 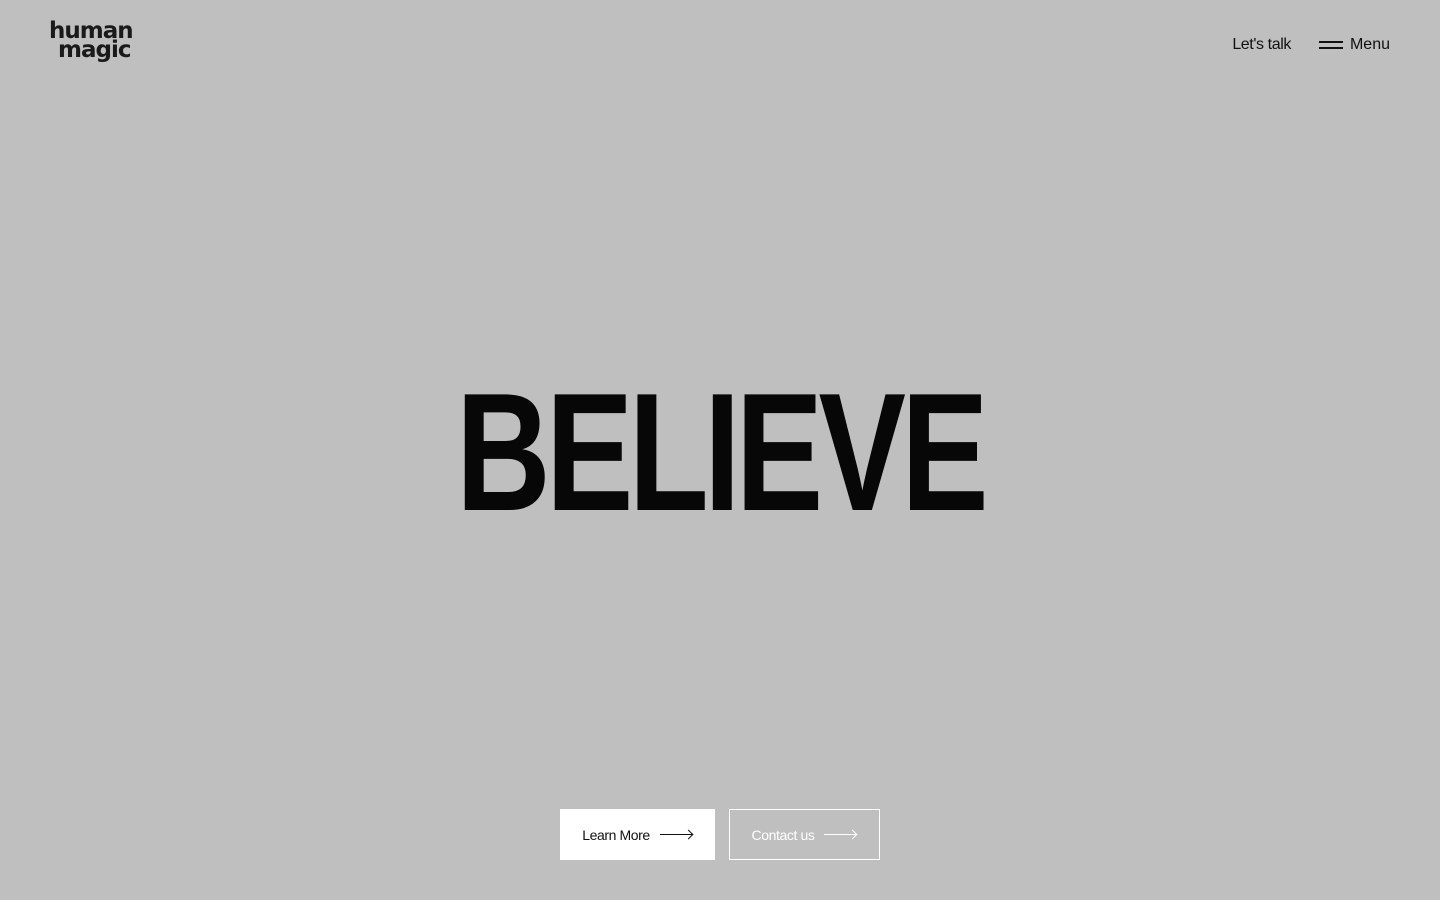 What do you see at coordinates (1330, 45) in the screenshot?
I see `hamburger-icon` at bounding box center [1330, 45].